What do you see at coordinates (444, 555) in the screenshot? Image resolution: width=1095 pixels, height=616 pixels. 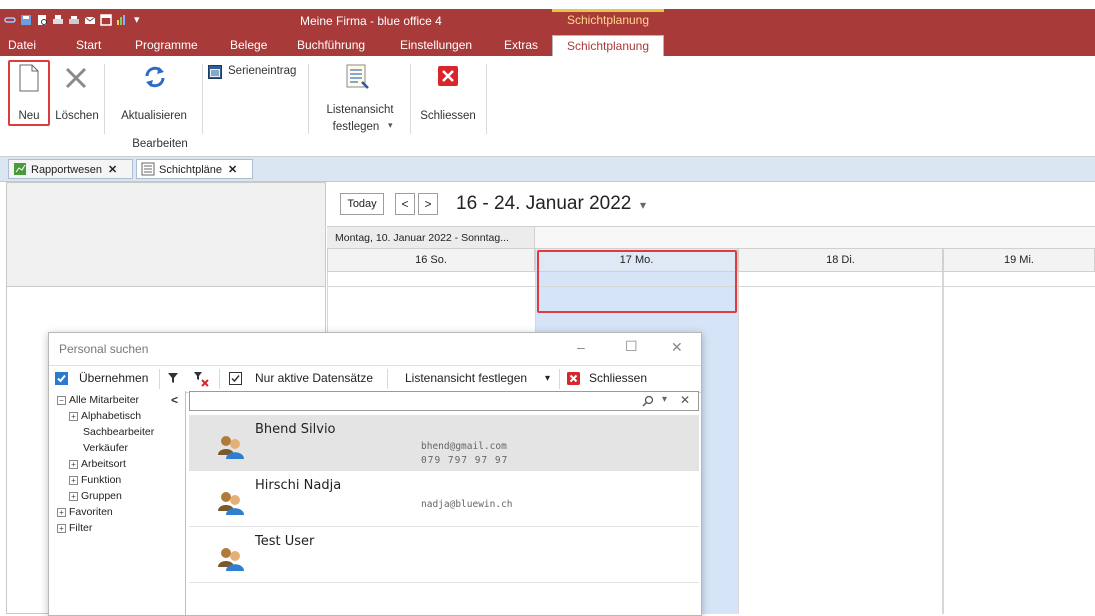 I see `result-row: Test User` at bounding box center [444, 555].